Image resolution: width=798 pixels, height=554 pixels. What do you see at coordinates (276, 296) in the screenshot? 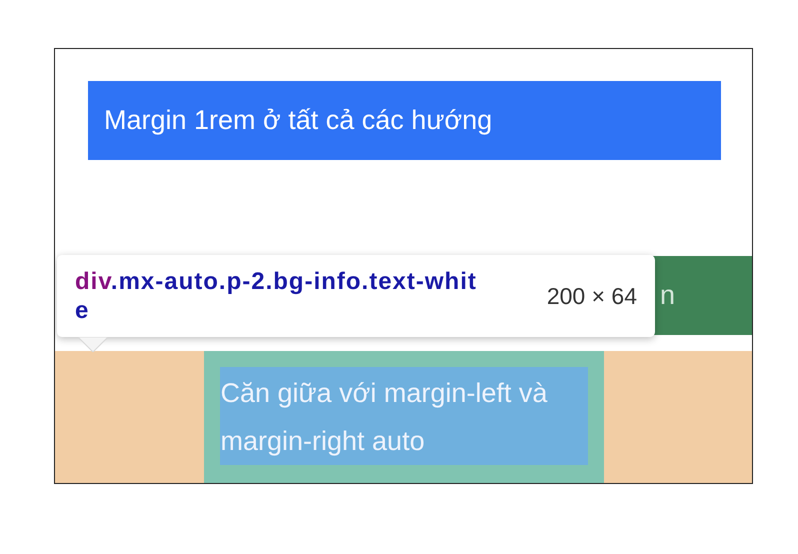
I see `element-selector: div.mx-auto.p-2.bg-info.text-white` at bounding box center [276, 296].